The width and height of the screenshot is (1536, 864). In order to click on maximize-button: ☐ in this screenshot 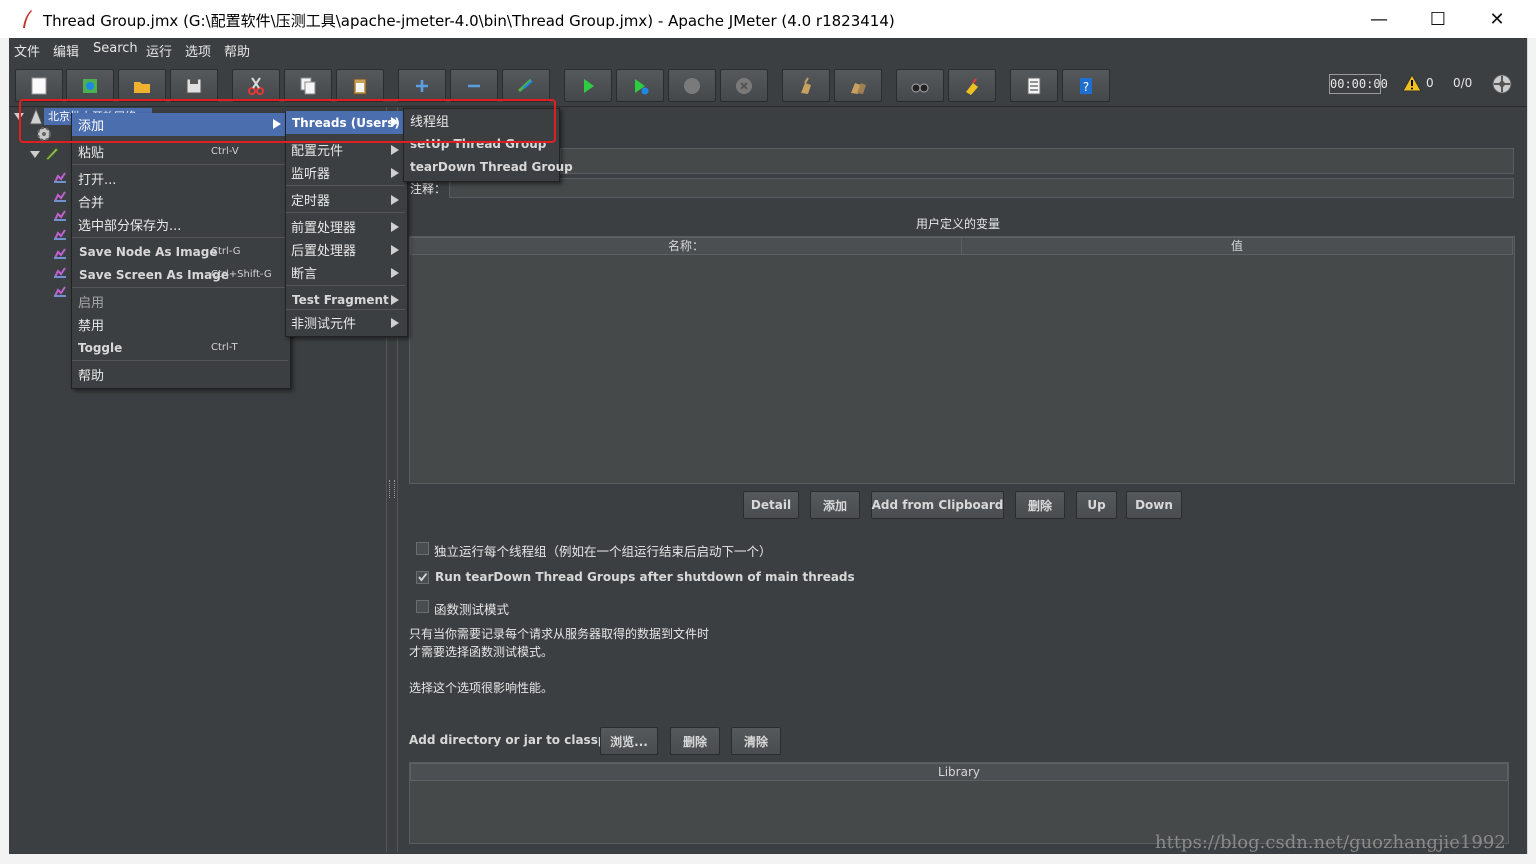, I will do `click(1438, 19)`.